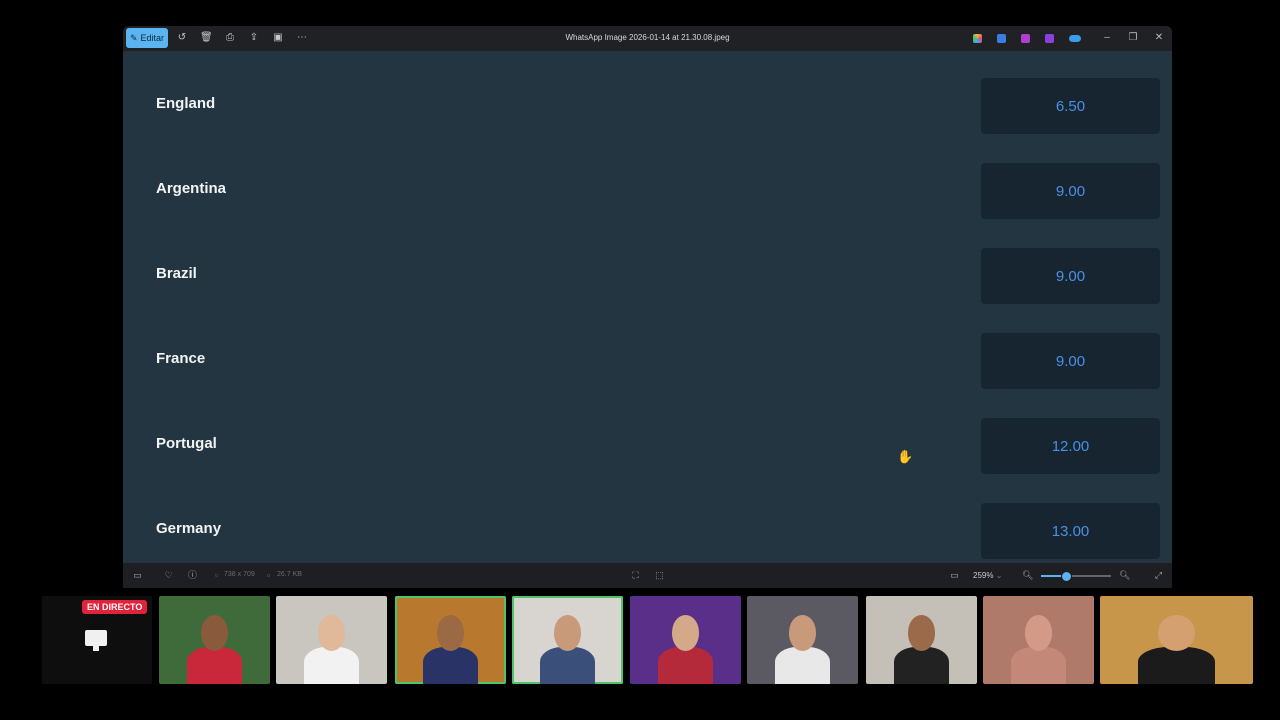 The image size is (1280, 720). I want to click on filesize-icon: ▫, so click(268, 575).